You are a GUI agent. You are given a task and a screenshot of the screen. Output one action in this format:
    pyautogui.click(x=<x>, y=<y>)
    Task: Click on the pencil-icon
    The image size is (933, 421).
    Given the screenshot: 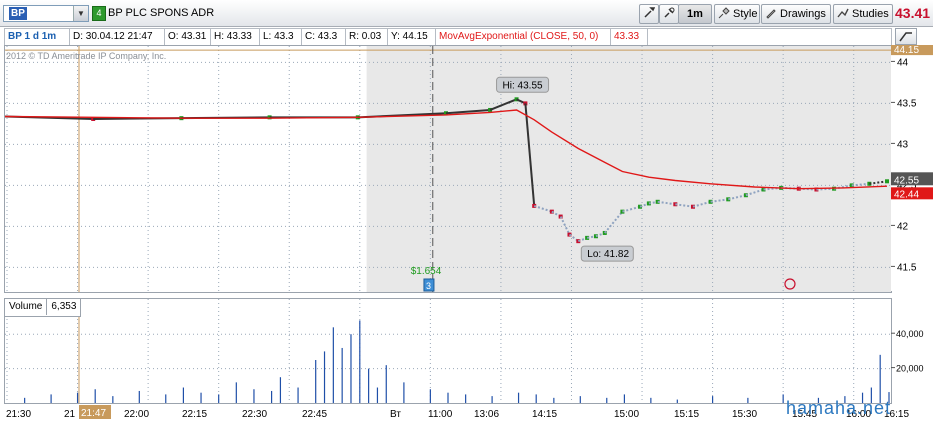 What is the action you would take?
    pyautogui.click(x=771, y=14)
    